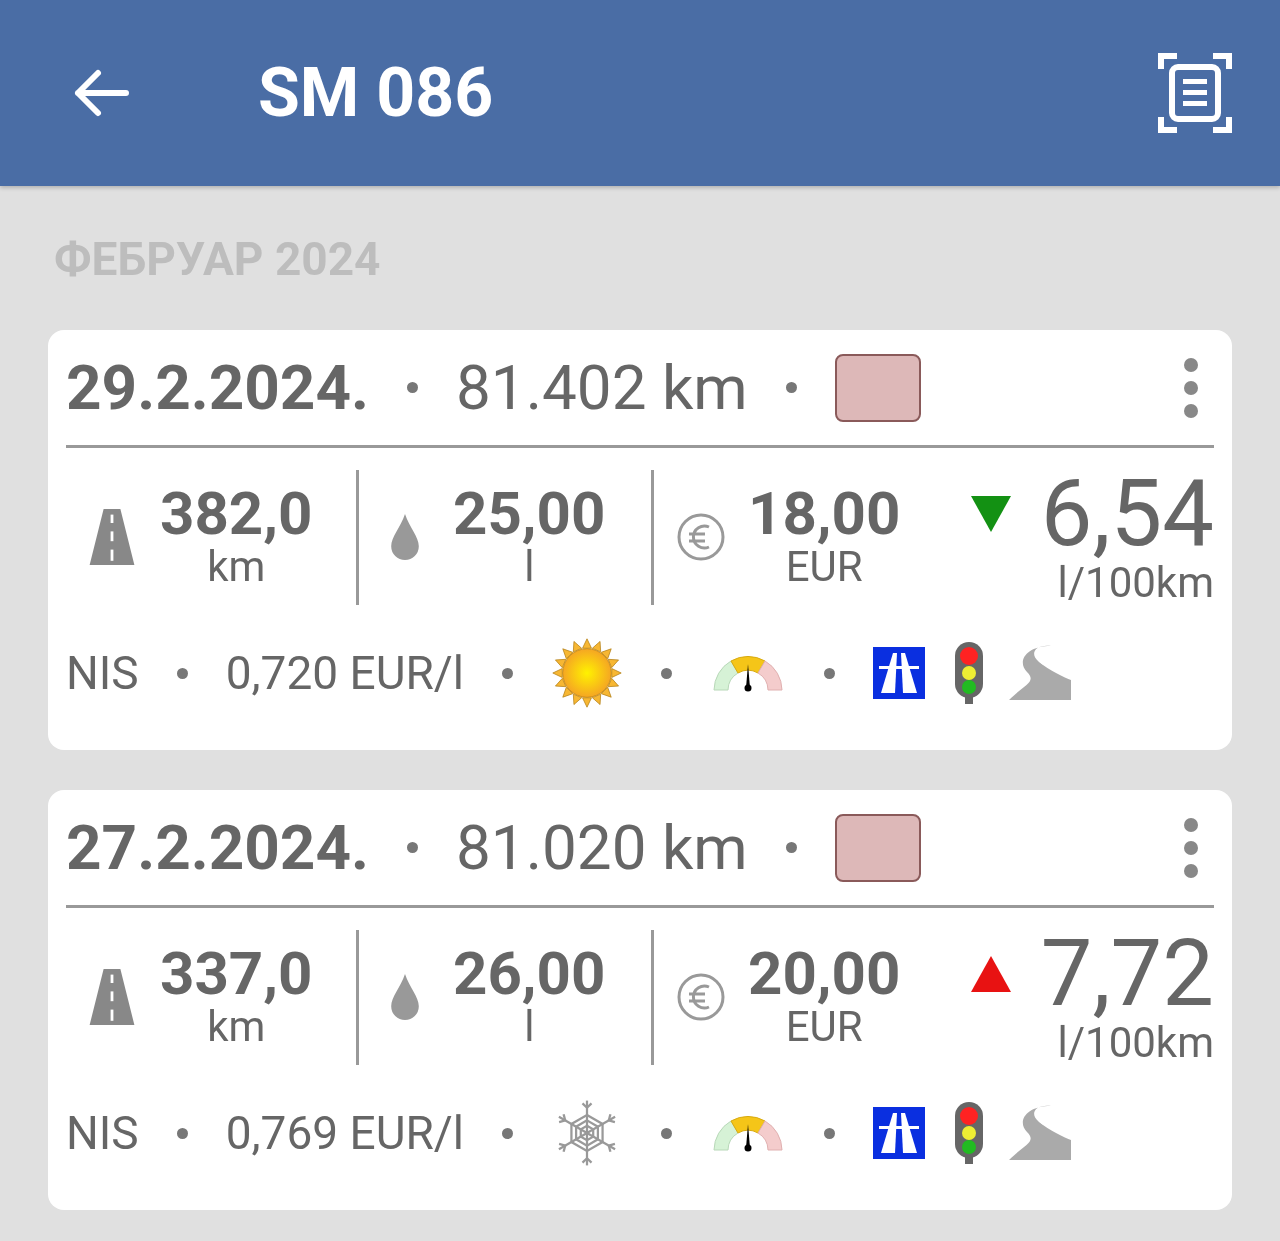 This screenshot has width=1280, height=1241. I want to click on consumption-value: 7,72, so click(1127, 973).